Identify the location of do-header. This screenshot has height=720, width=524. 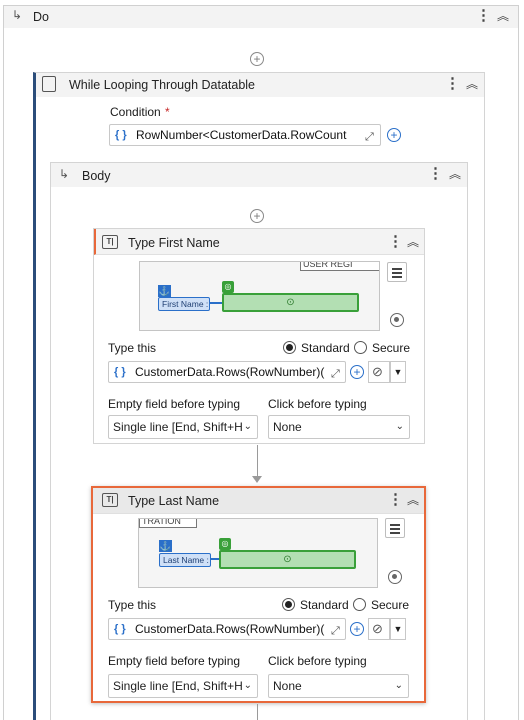
(261, 17).